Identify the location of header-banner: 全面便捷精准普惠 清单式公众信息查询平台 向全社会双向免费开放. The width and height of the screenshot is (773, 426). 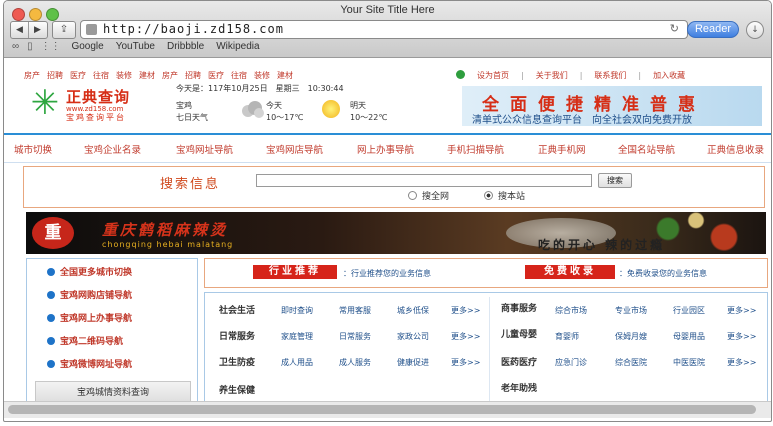
(612, 106).